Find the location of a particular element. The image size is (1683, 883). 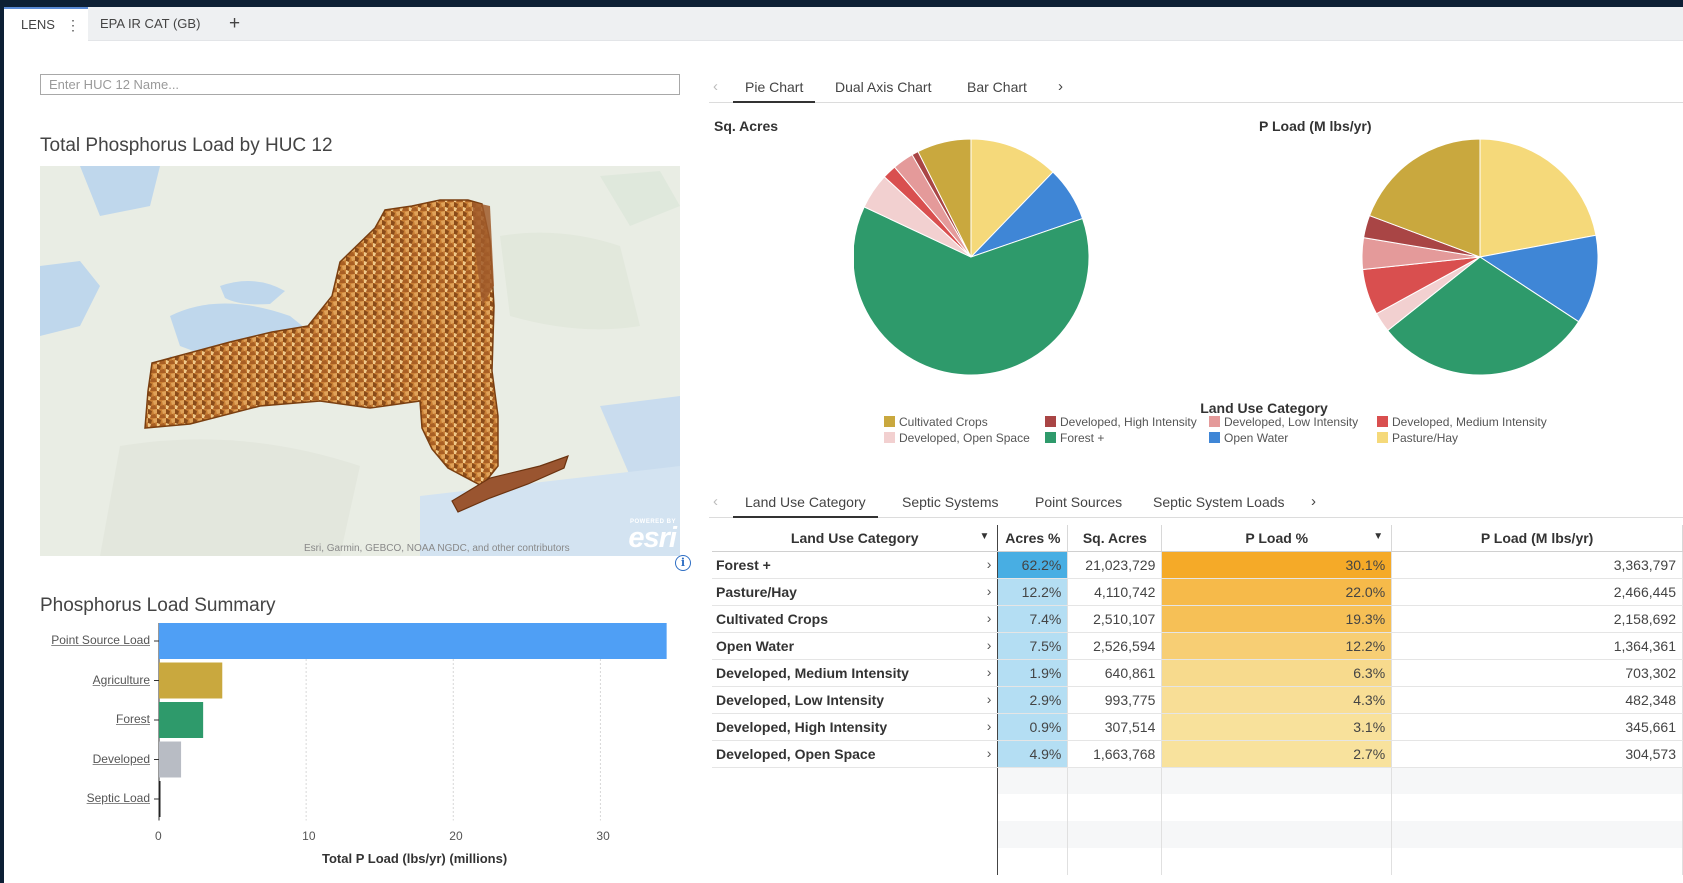

page-tab-strip: LENS ⋮ EPA IR CAT (GB) + is located at coordinates (843, 24).